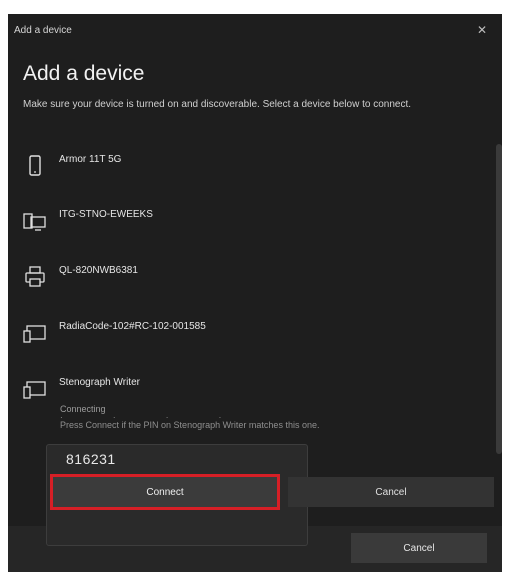  Describe the element at coordinates (255, 280) in the screenshot. I see `device-item-ql: QL-820NWB6381` at that location.